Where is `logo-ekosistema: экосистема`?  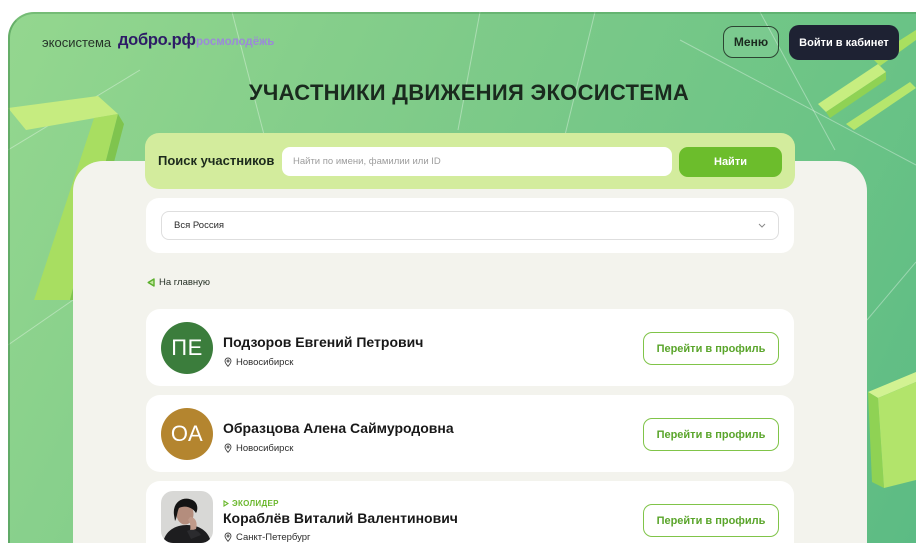 logo-ekosistema: экосистема is located at coordinates (77, 42).